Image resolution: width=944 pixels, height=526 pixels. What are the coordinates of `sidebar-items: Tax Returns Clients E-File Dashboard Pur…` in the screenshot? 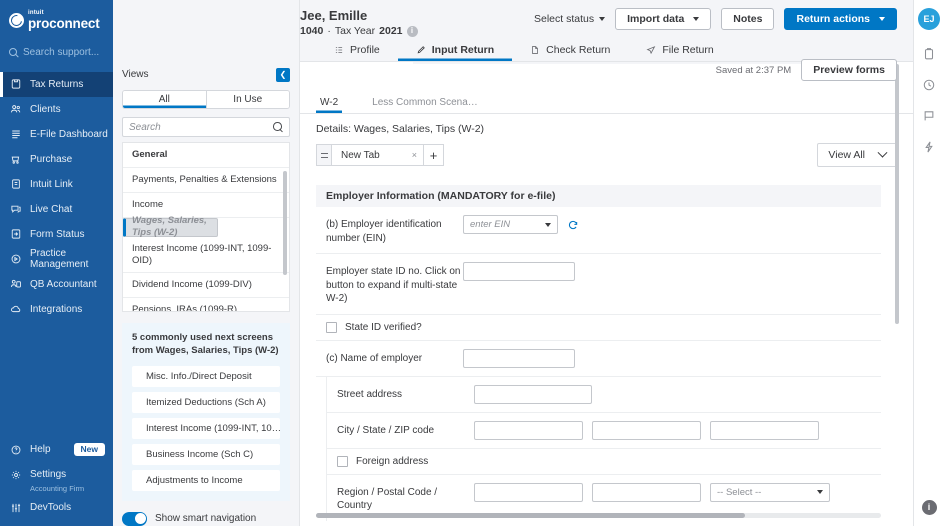 It's located at (56, 196).